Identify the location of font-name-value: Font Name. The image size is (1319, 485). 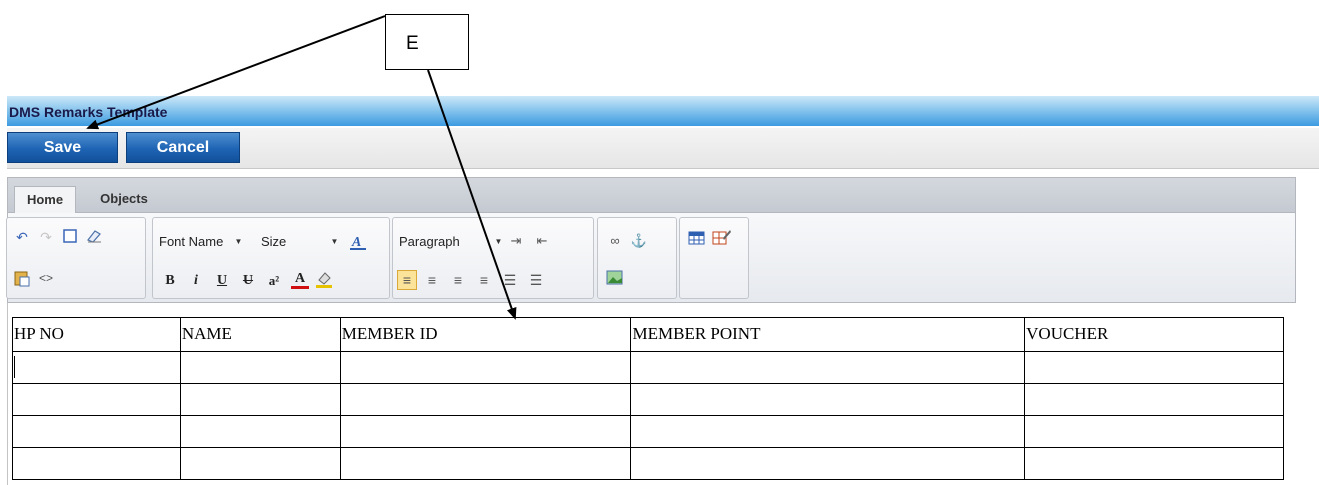
(191, 241).